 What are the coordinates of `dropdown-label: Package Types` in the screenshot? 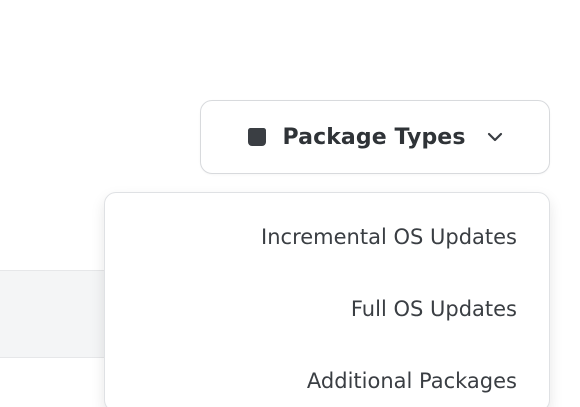 It's located at (374, 137).